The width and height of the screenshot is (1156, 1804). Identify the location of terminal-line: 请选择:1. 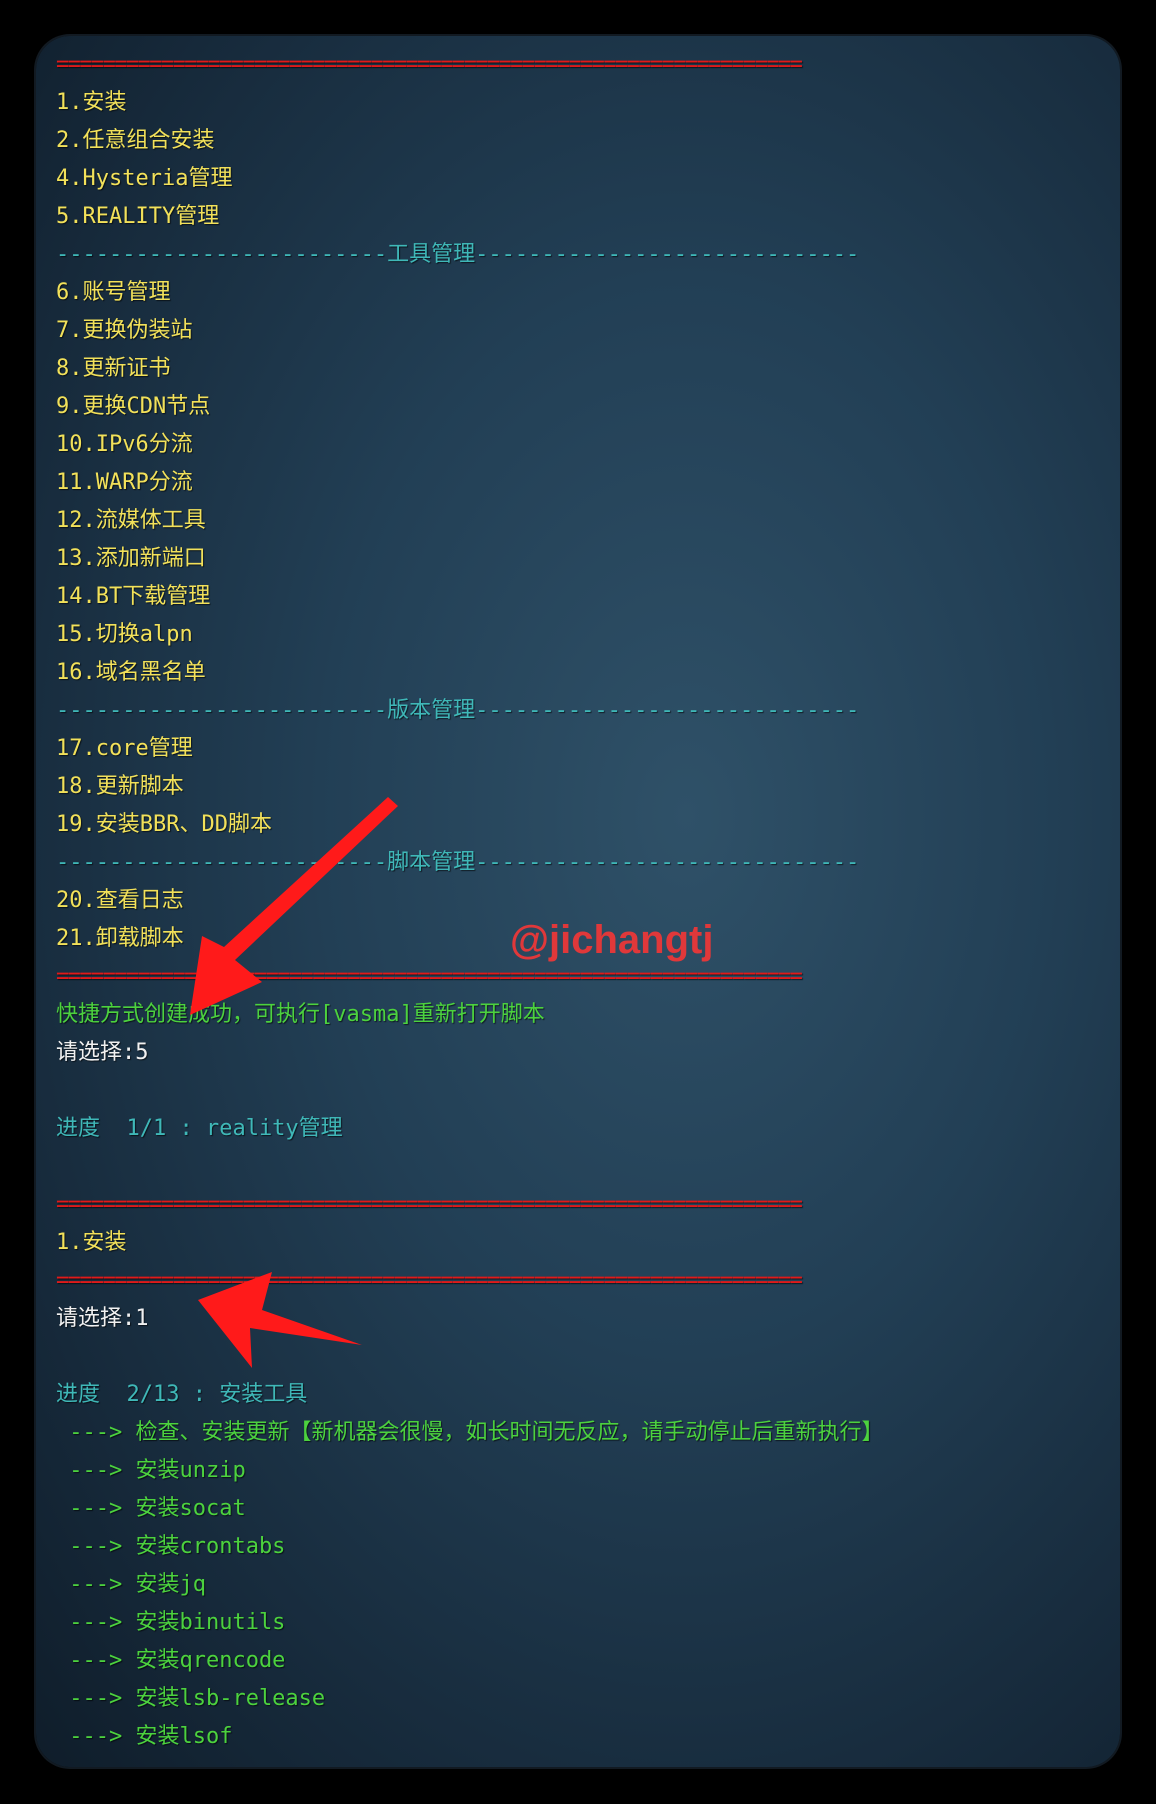
(102, 1318).